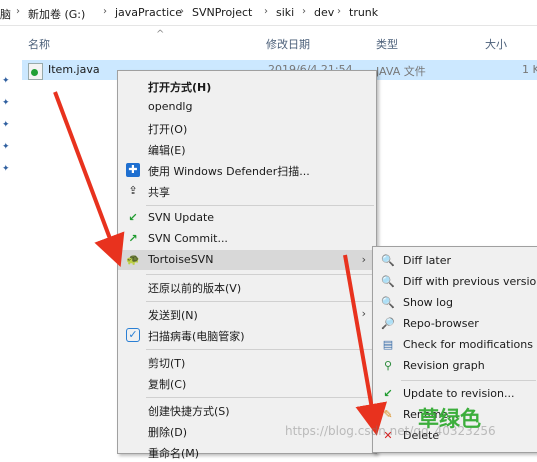 The image size is (537, 462). What do you see at coordinates (449, 419) in the screenshot?
I see `annotation-label: 草绿色` at bounding box center [449, 419].